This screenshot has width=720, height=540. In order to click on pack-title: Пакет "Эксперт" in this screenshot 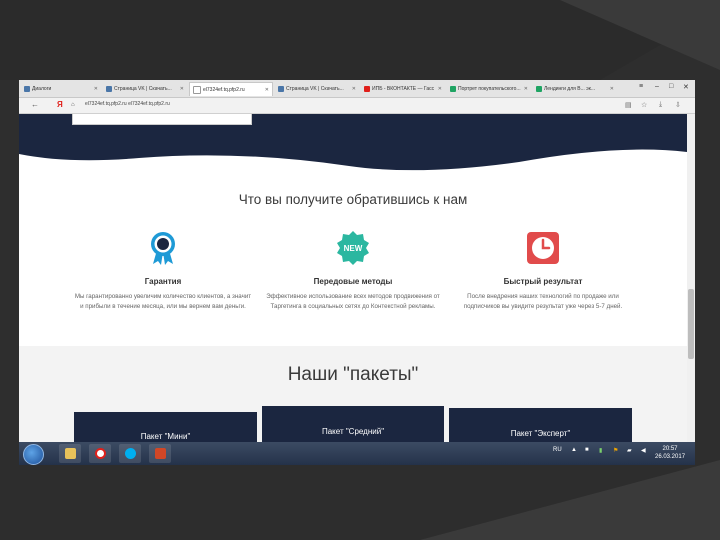, I will do `click(540, 433)`.